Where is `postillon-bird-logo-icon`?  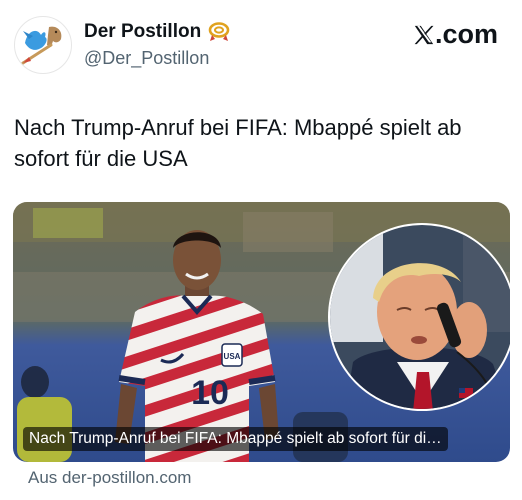 postillon-bird-logo-icon is located at coordinates (41, 45).